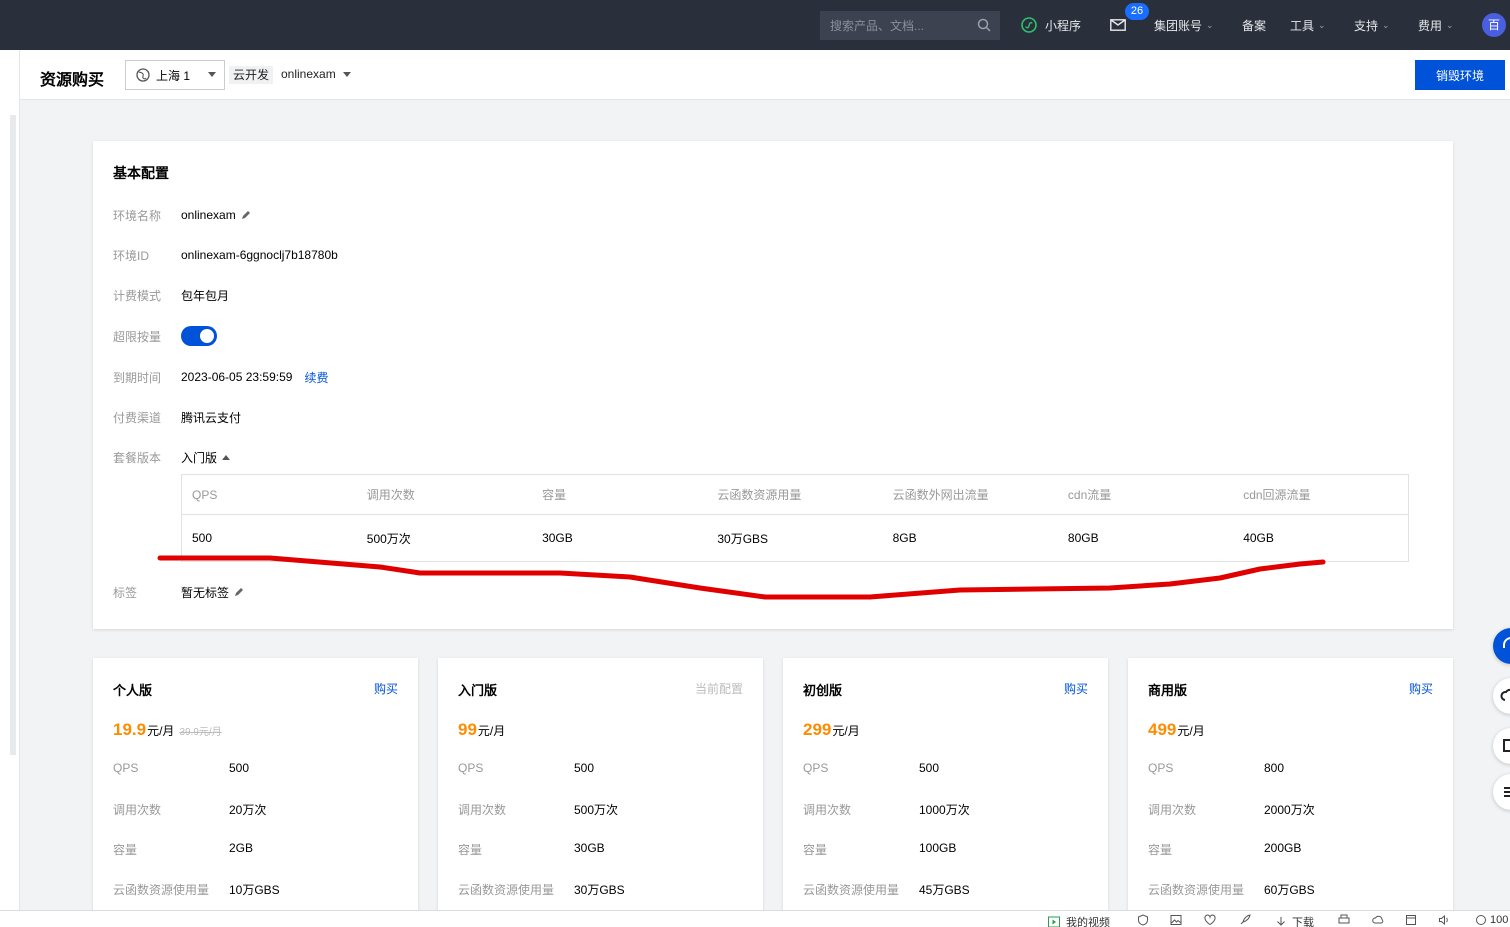 Image resolution: width=1510 pixels, height=927 pixels. Describe the element at coordinates (1168, 690) in the screenshot. I see `plan-name: 商用版` at that location.